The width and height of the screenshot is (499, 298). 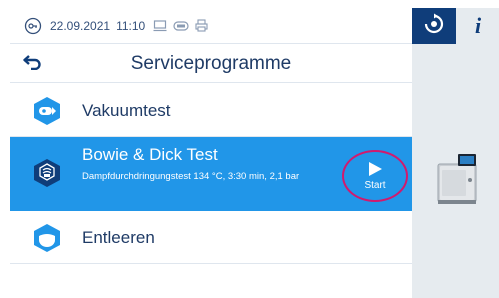 I want to click on info-tab: i, so click(x=477, y=26).